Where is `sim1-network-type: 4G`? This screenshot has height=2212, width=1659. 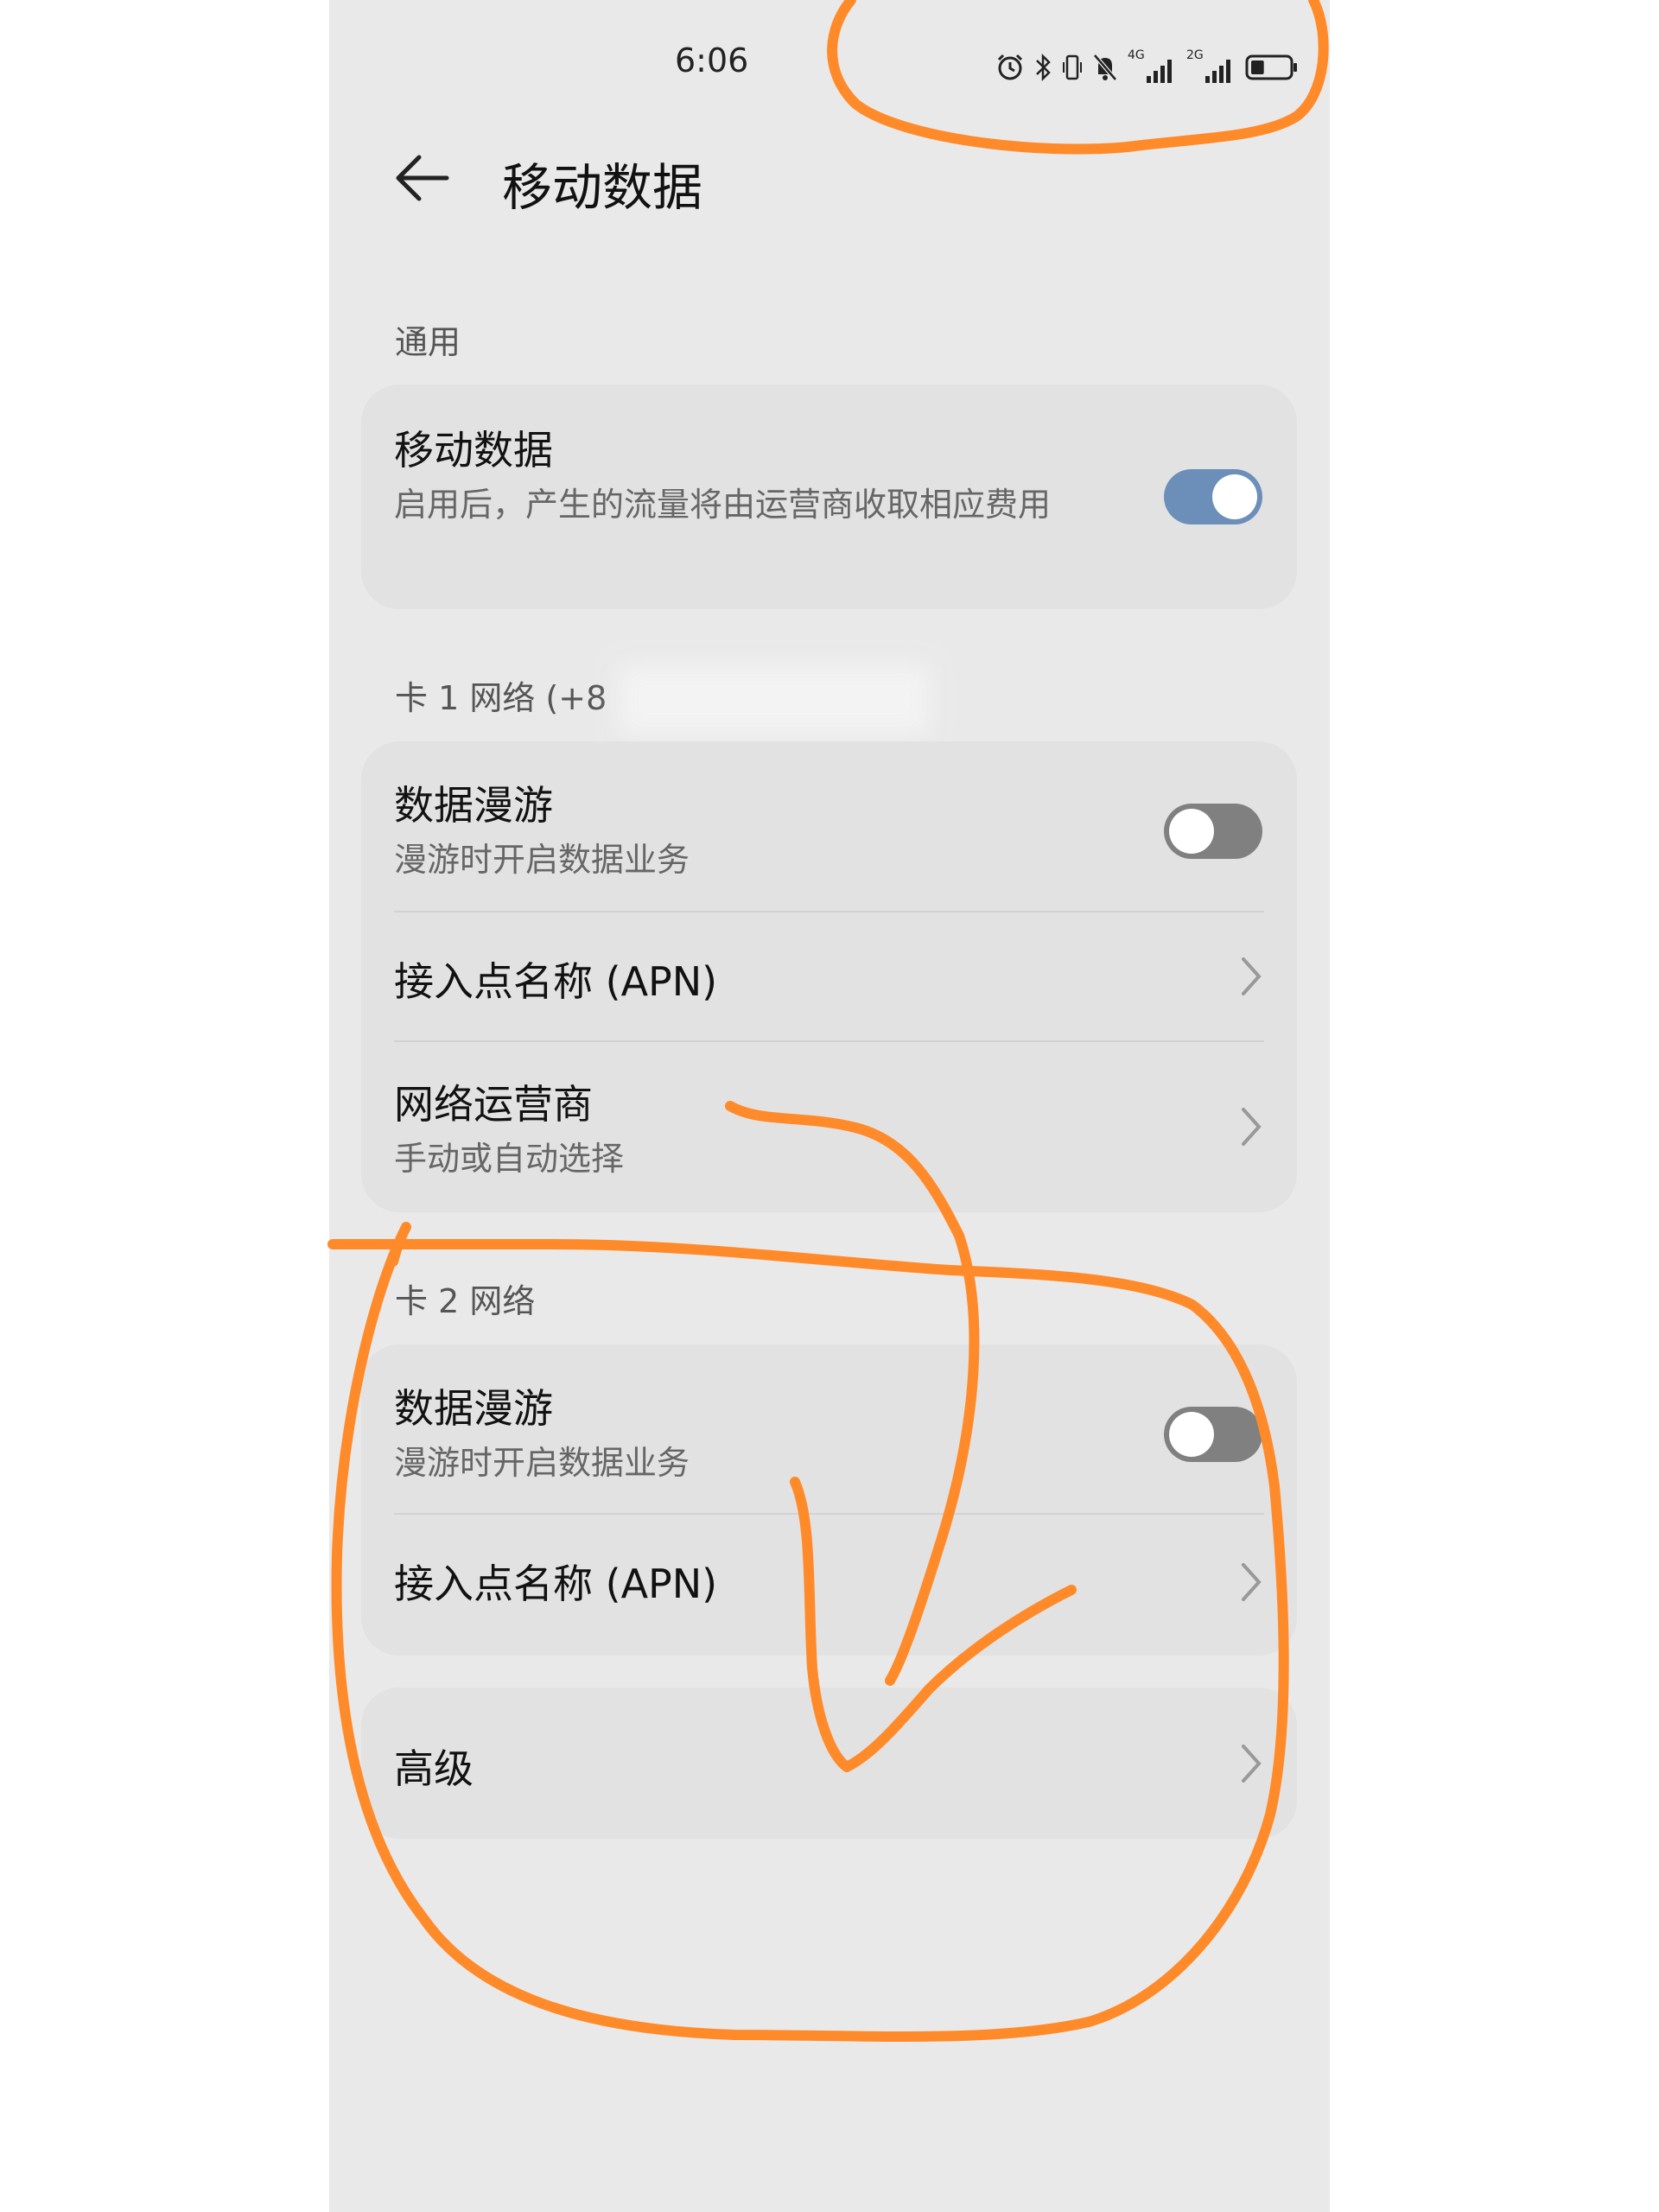
sim1-network-type: 4G is located at coordinates (1136, 55).